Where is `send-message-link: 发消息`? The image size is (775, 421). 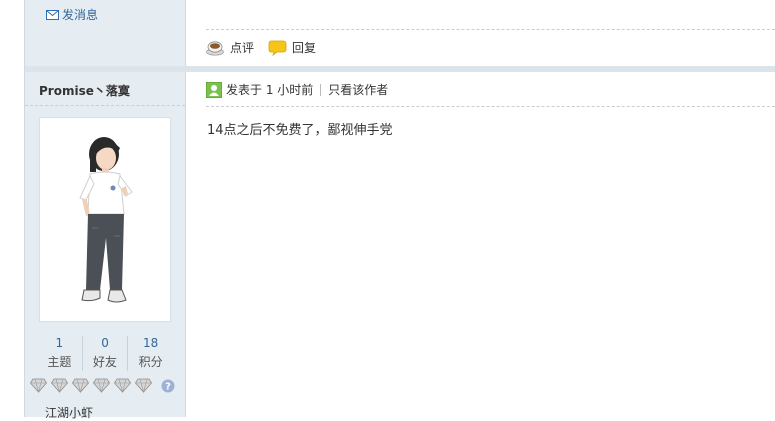 send-message-link: 发消息 is located at coordinates (72, 14).